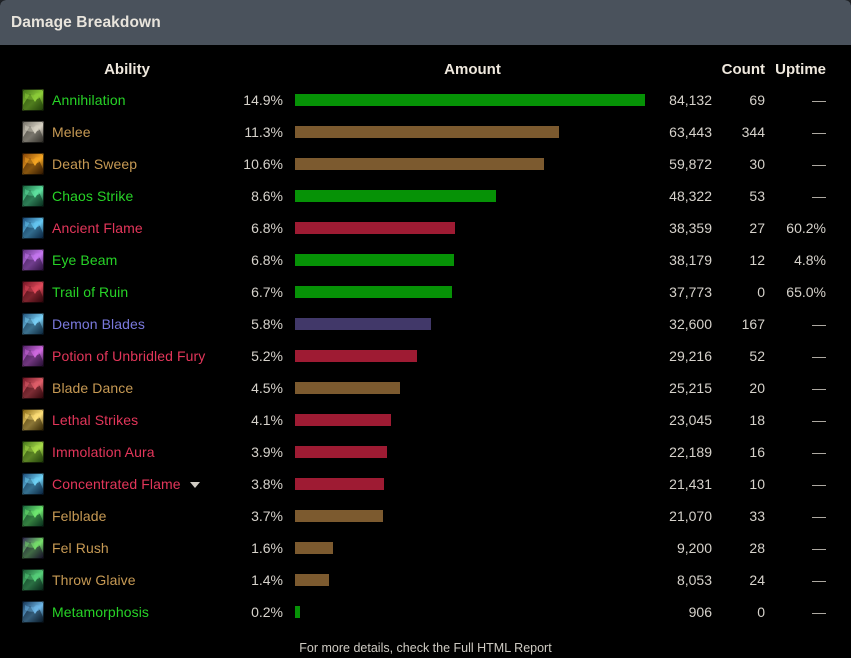 This screenshot has height=658, width=851. Describe the element at coordinates (95, 420) in the screenshot. I see `ability-name-cell: Lethal Strikes` at that location.